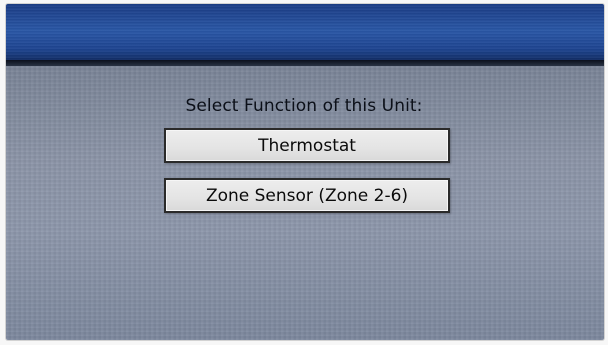 The height and width of the screenshot is (345, 608). I want to click on zone-sensor-button-label: Zone Sensor (Zone 2-6), so click(307, 195).